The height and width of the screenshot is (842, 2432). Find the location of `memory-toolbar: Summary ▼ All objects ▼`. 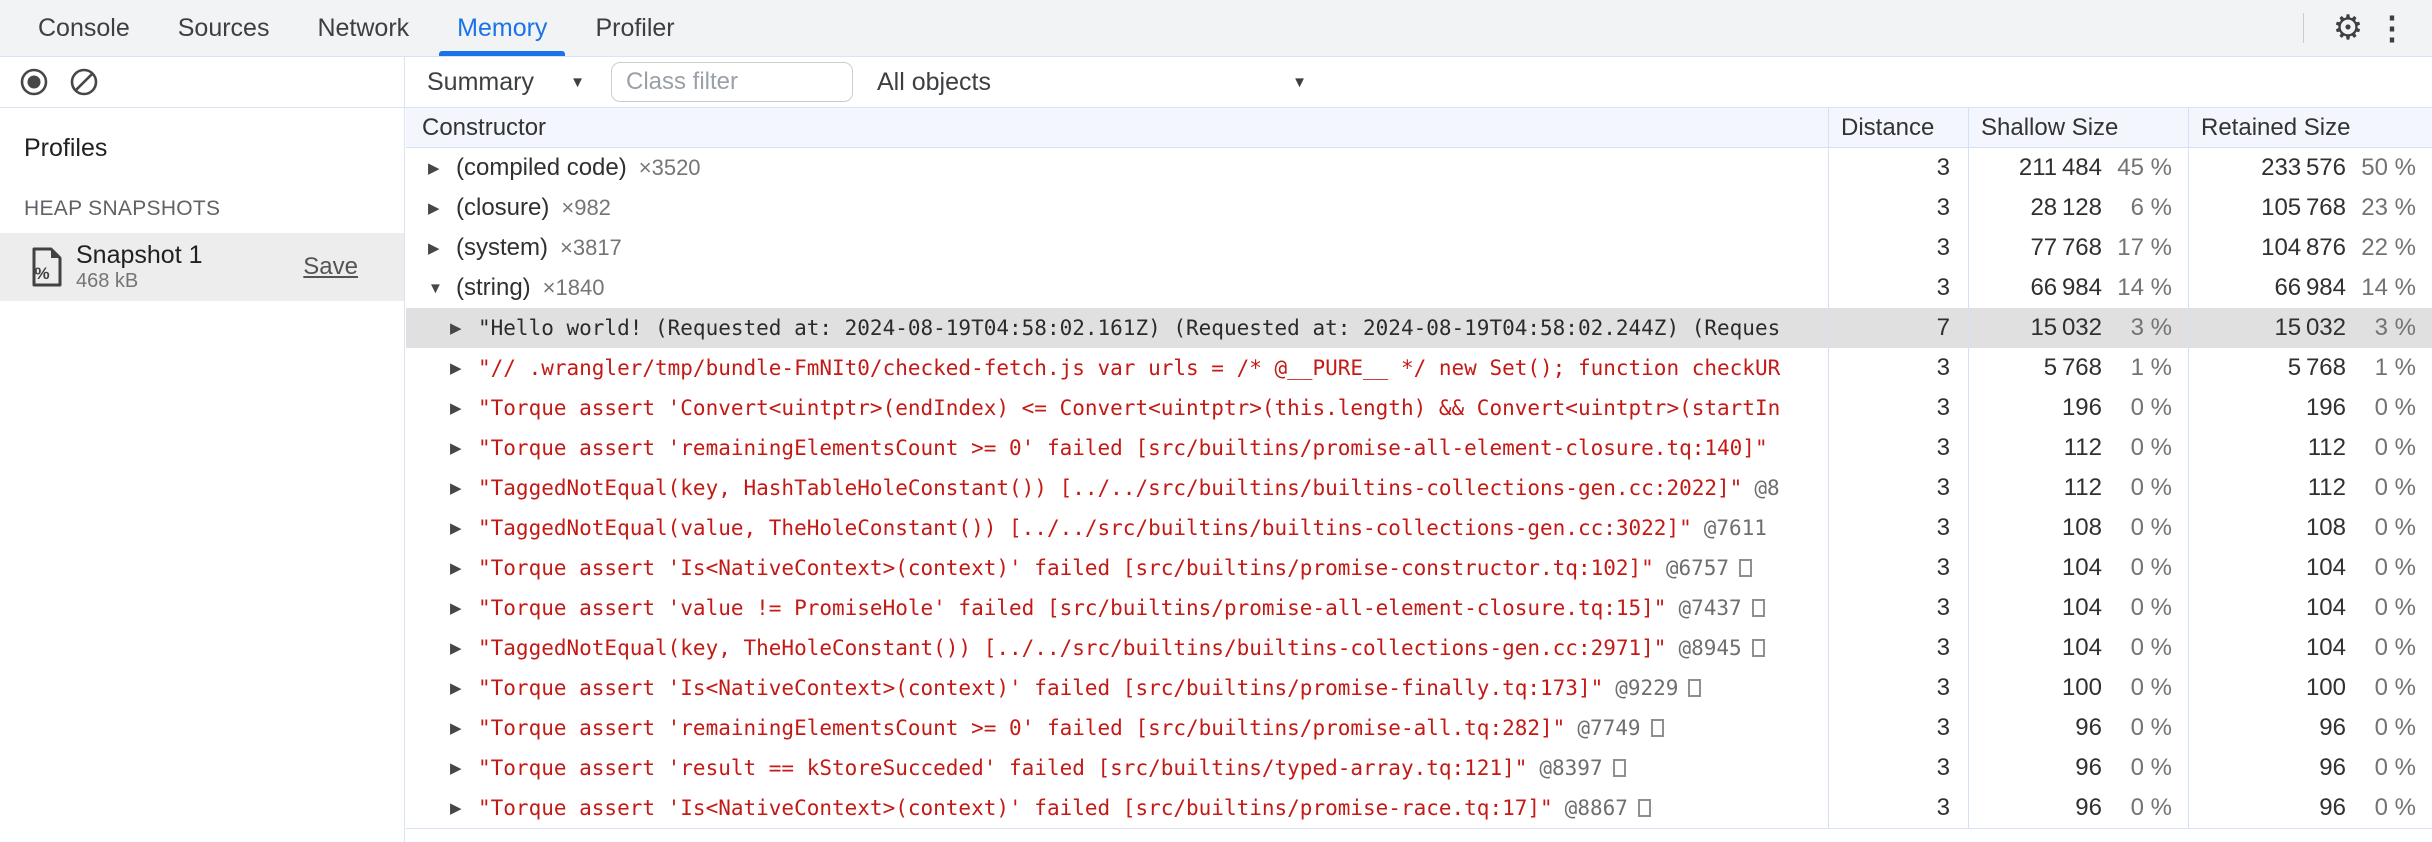

memory-toolbar: Summary ▼ All objects ▼ is located at coordinates (1216, 82).